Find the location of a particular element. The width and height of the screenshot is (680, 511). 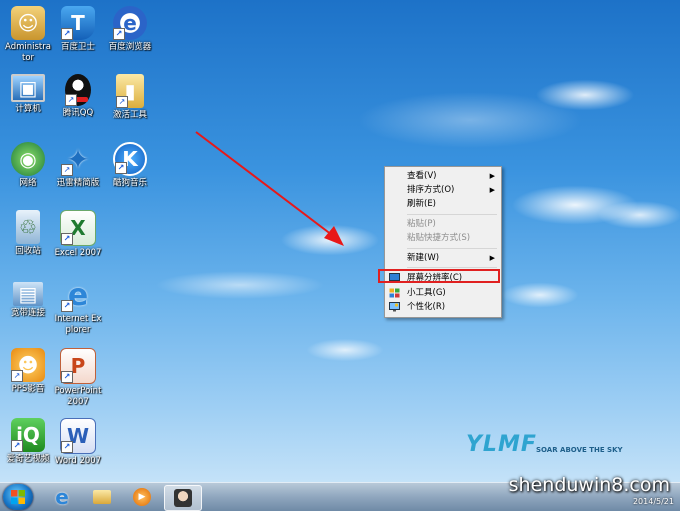

taskbar-user-app-button is located at coordinates (183, 498).